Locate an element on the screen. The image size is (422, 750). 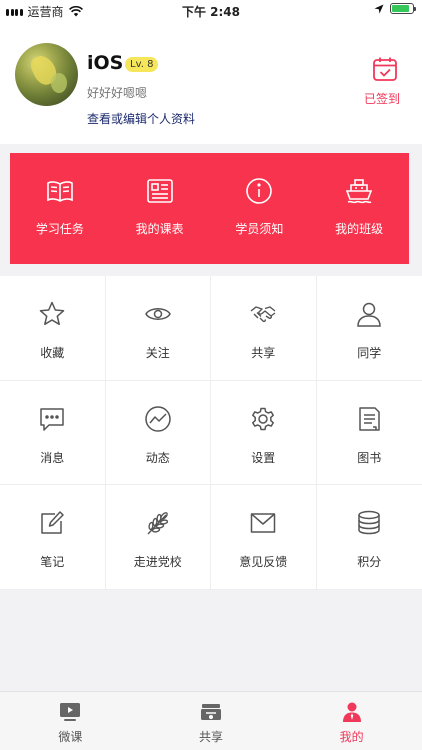
calendar-check-icon is located at coordinates (385, 69).